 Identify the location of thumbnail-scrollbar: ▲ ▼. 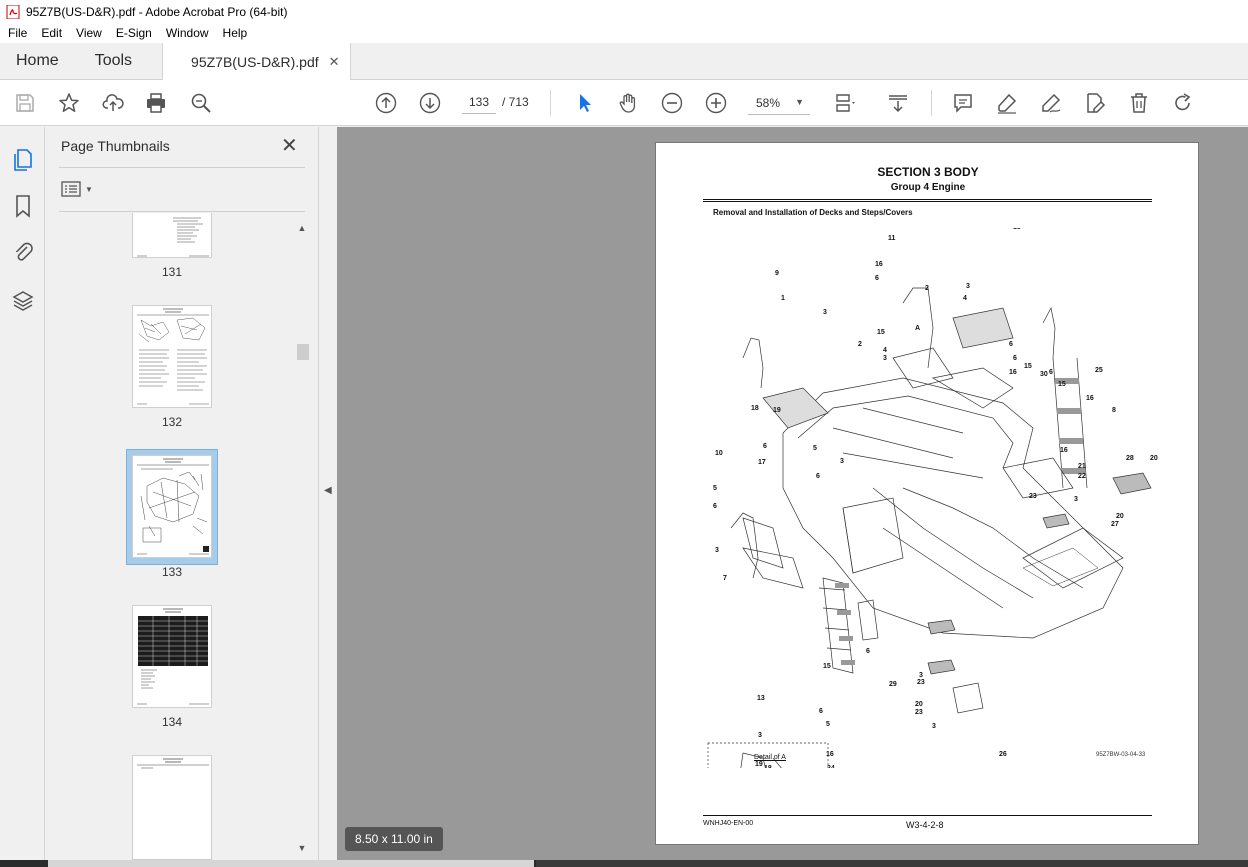
(302, 539).